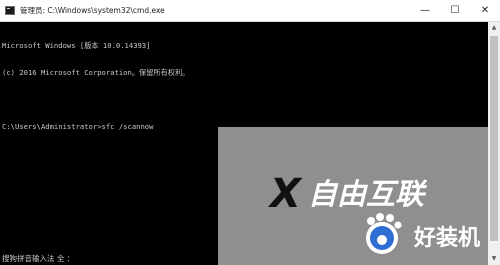 This screenshot has width=500, height=265. What do you see at coordinates (10, 10) in the screenshot?
I see `cmd-icon` at bounding box center [10, 10].